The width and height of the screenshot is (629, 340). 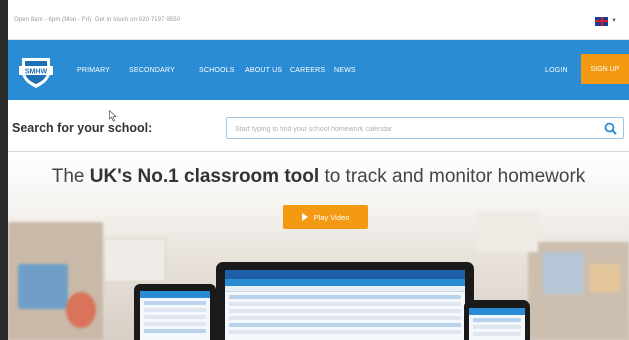 I want to click on nav-link-about-us: ABOUT US, so click(x=263, y=70).